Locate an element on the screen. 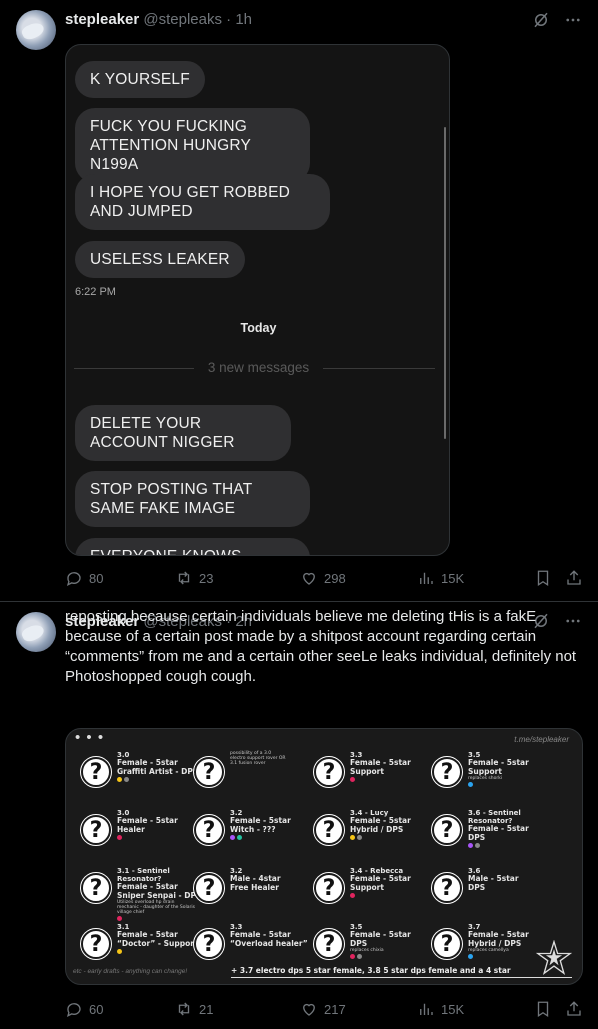  leak-character-cell: ? 3.0 Female - 5star Healer is located at coordinates (139, 831).